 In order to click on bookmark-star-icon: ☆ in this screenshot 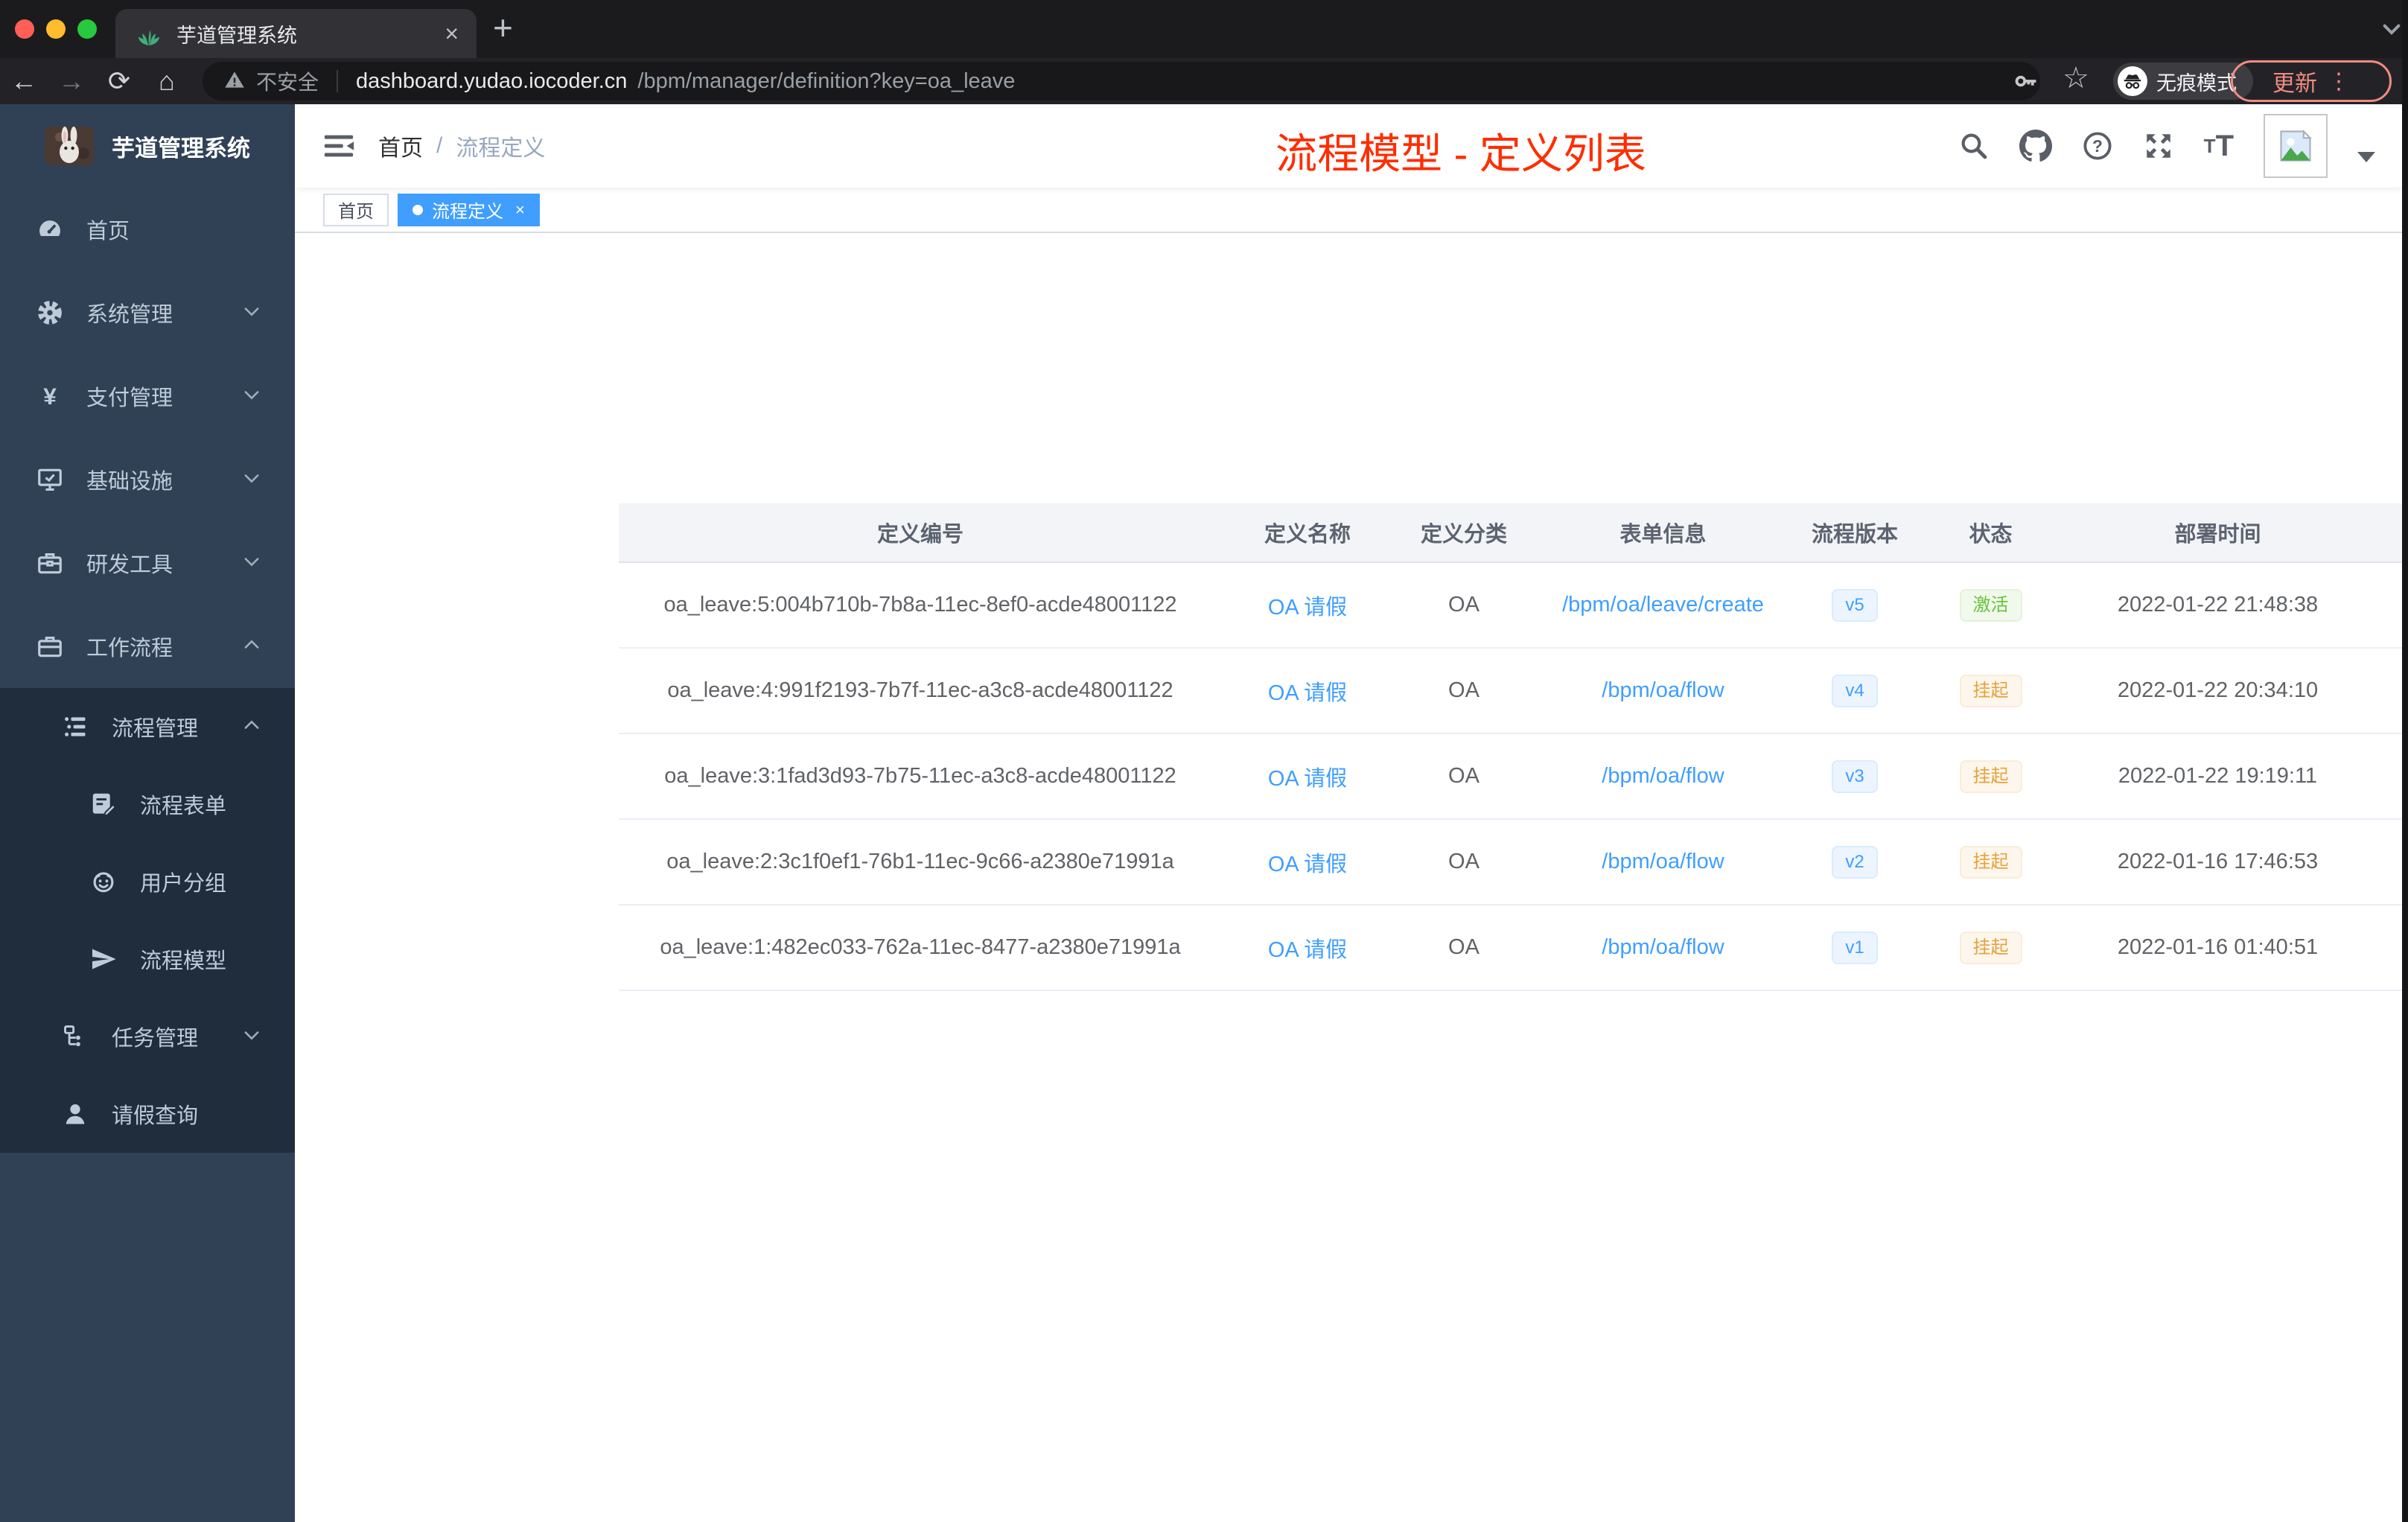, I will do `click(2076, 78)`.